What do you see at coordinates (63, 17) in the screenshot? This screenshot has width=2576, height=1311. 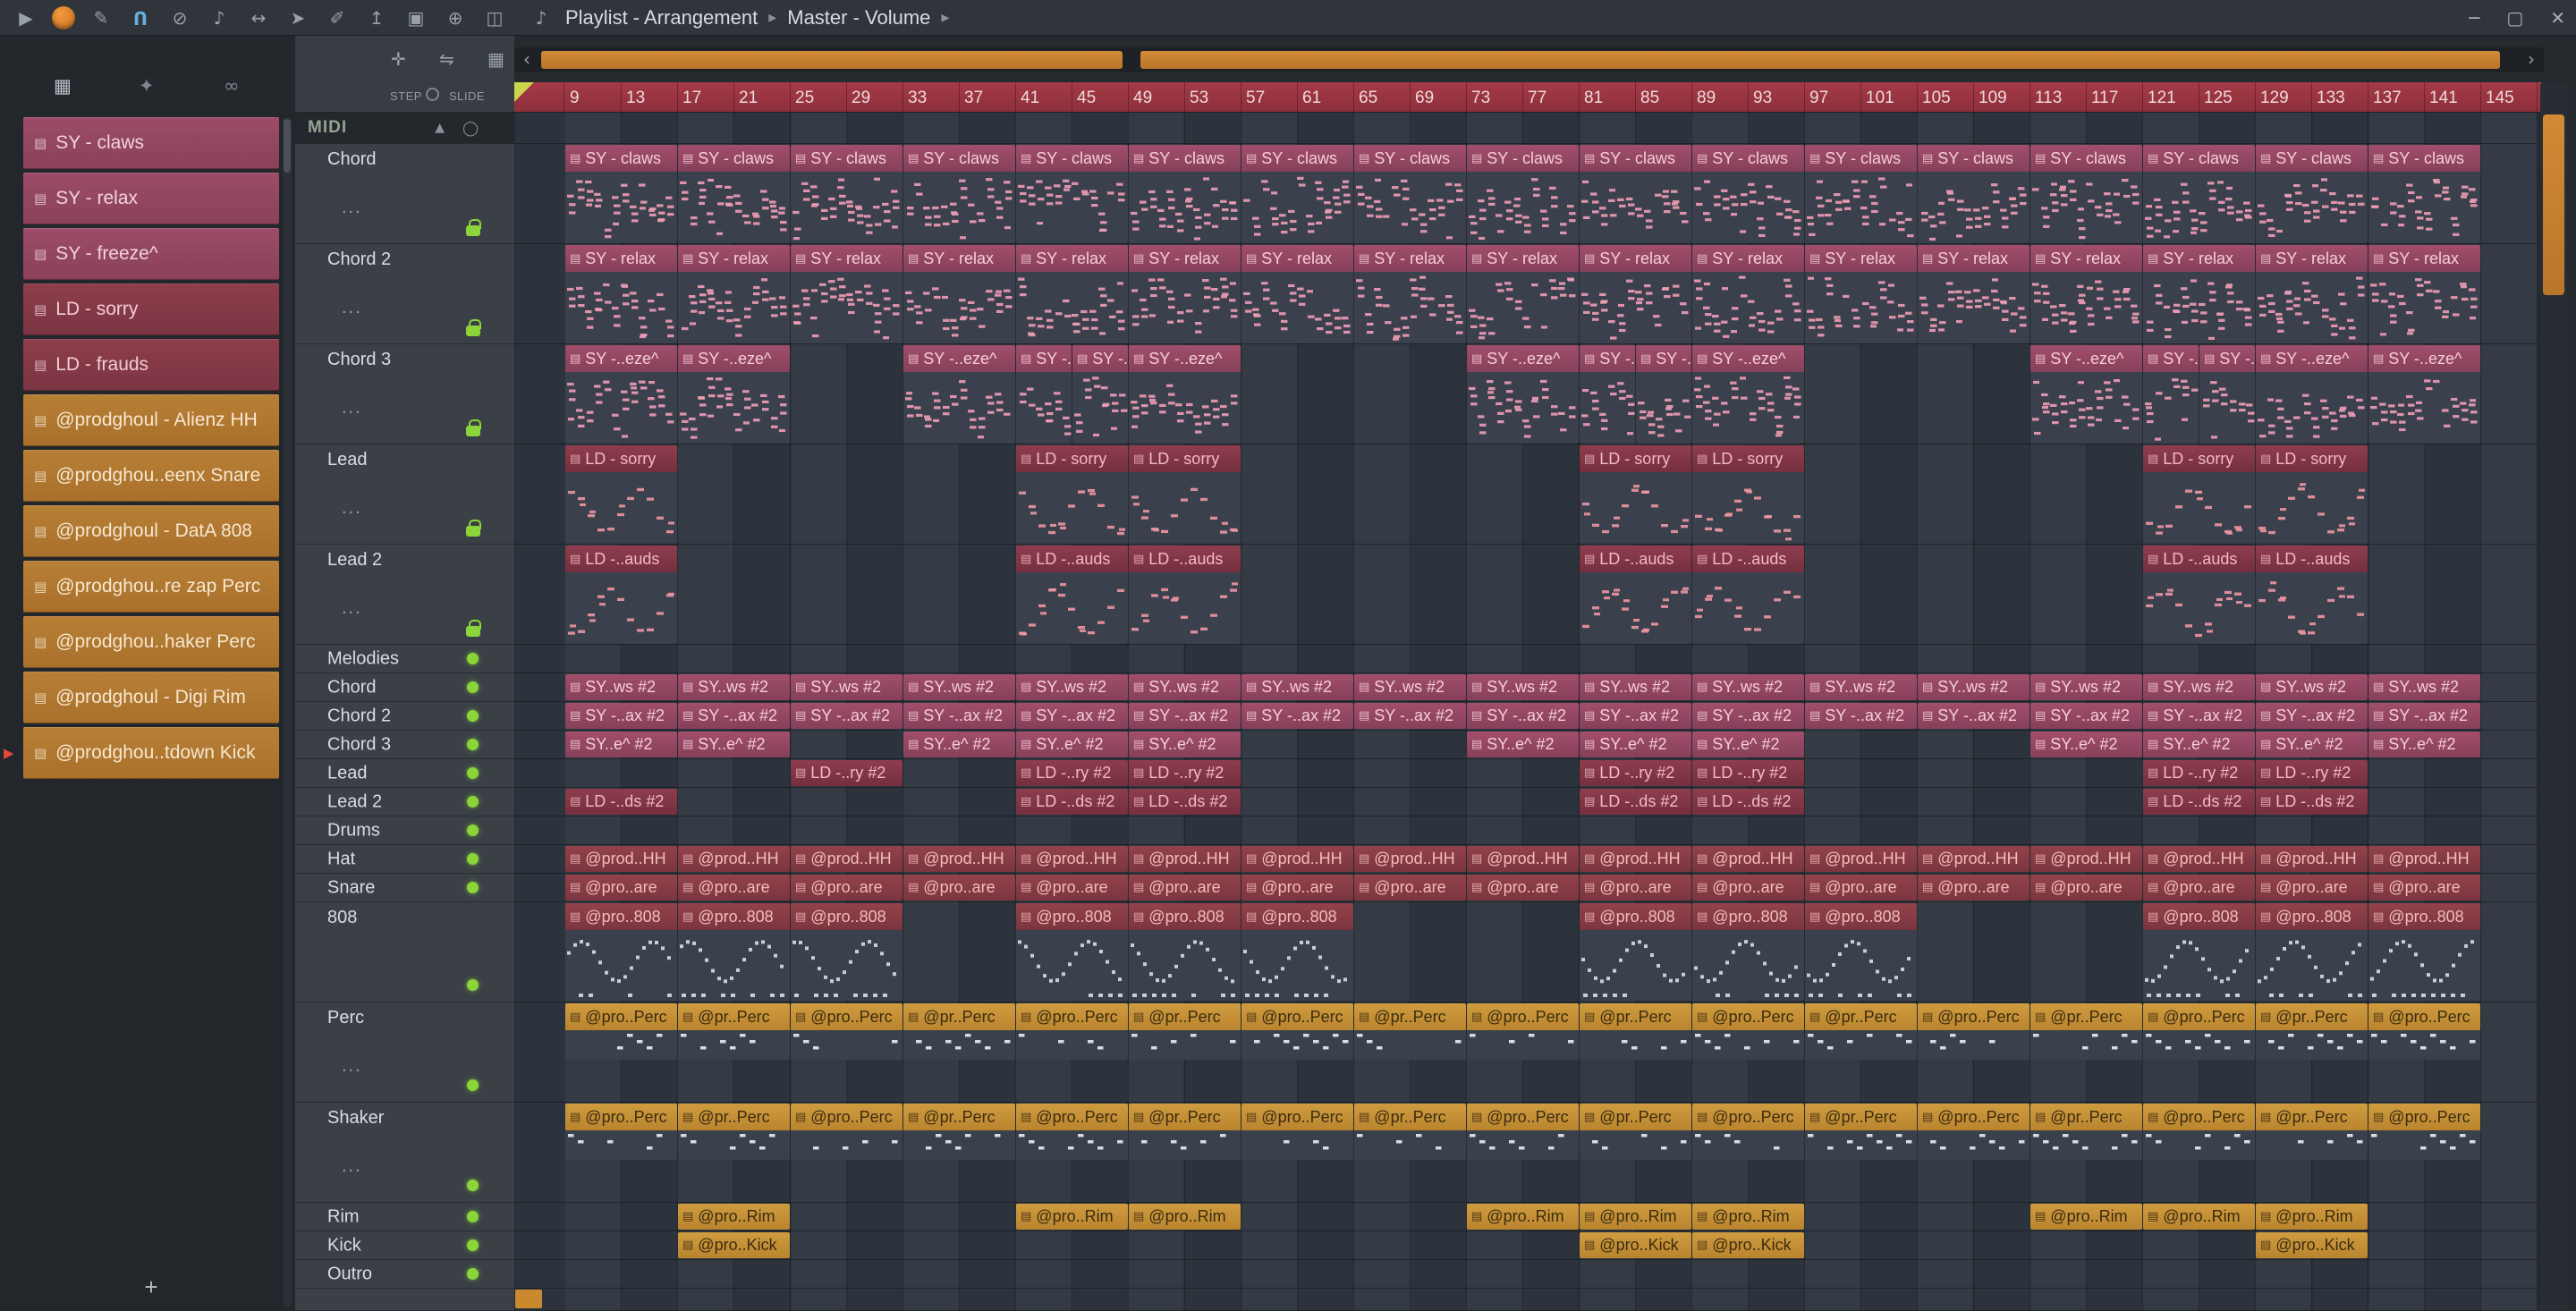 I see `fl-logo` at bounding box center [63, 17].